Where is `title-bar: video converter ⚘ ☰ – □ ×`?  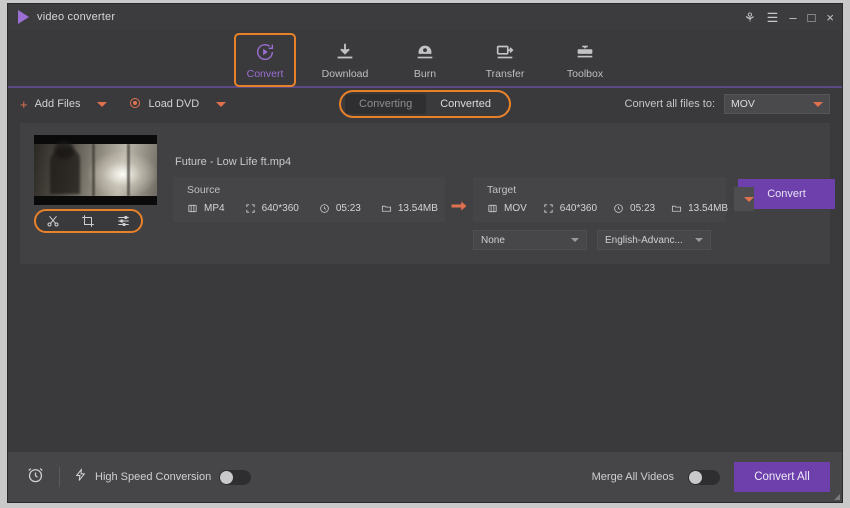 title-bar: video converter ⚘ ☰ – □ × is located at coordinates (425, 17).